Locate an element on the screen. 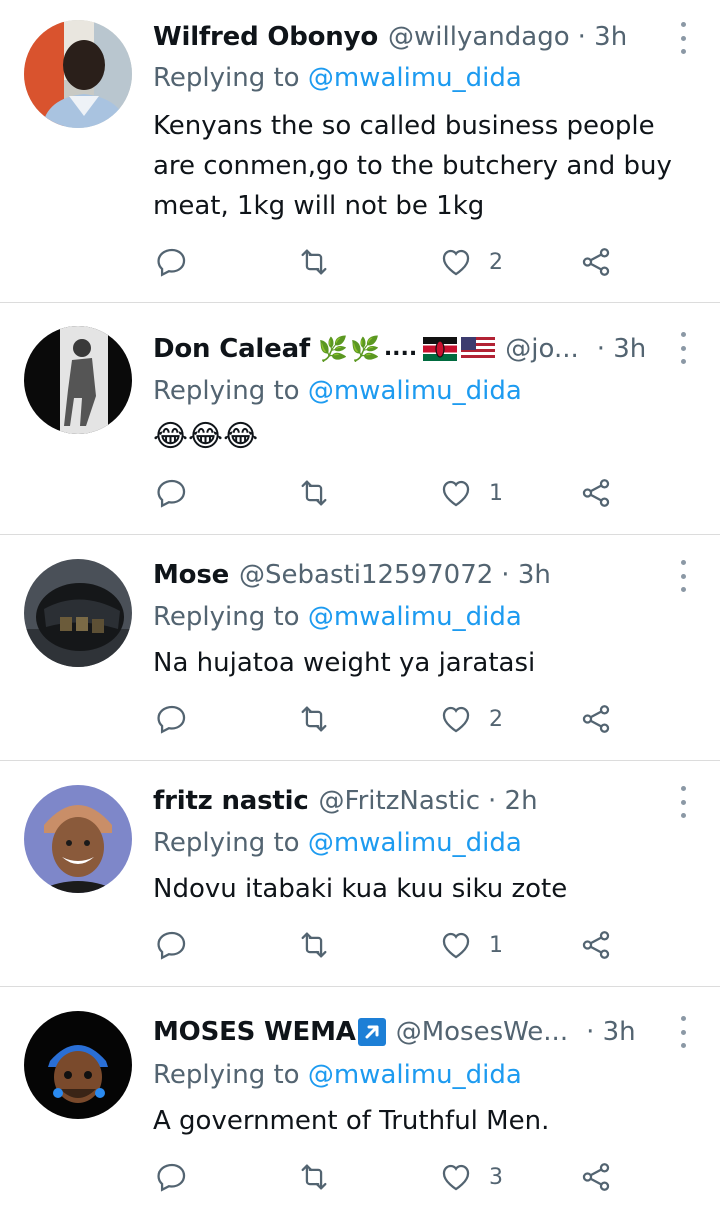  tweet-text: Na hujatoa weight ya jaratasi is located at coordinates (344, 663).